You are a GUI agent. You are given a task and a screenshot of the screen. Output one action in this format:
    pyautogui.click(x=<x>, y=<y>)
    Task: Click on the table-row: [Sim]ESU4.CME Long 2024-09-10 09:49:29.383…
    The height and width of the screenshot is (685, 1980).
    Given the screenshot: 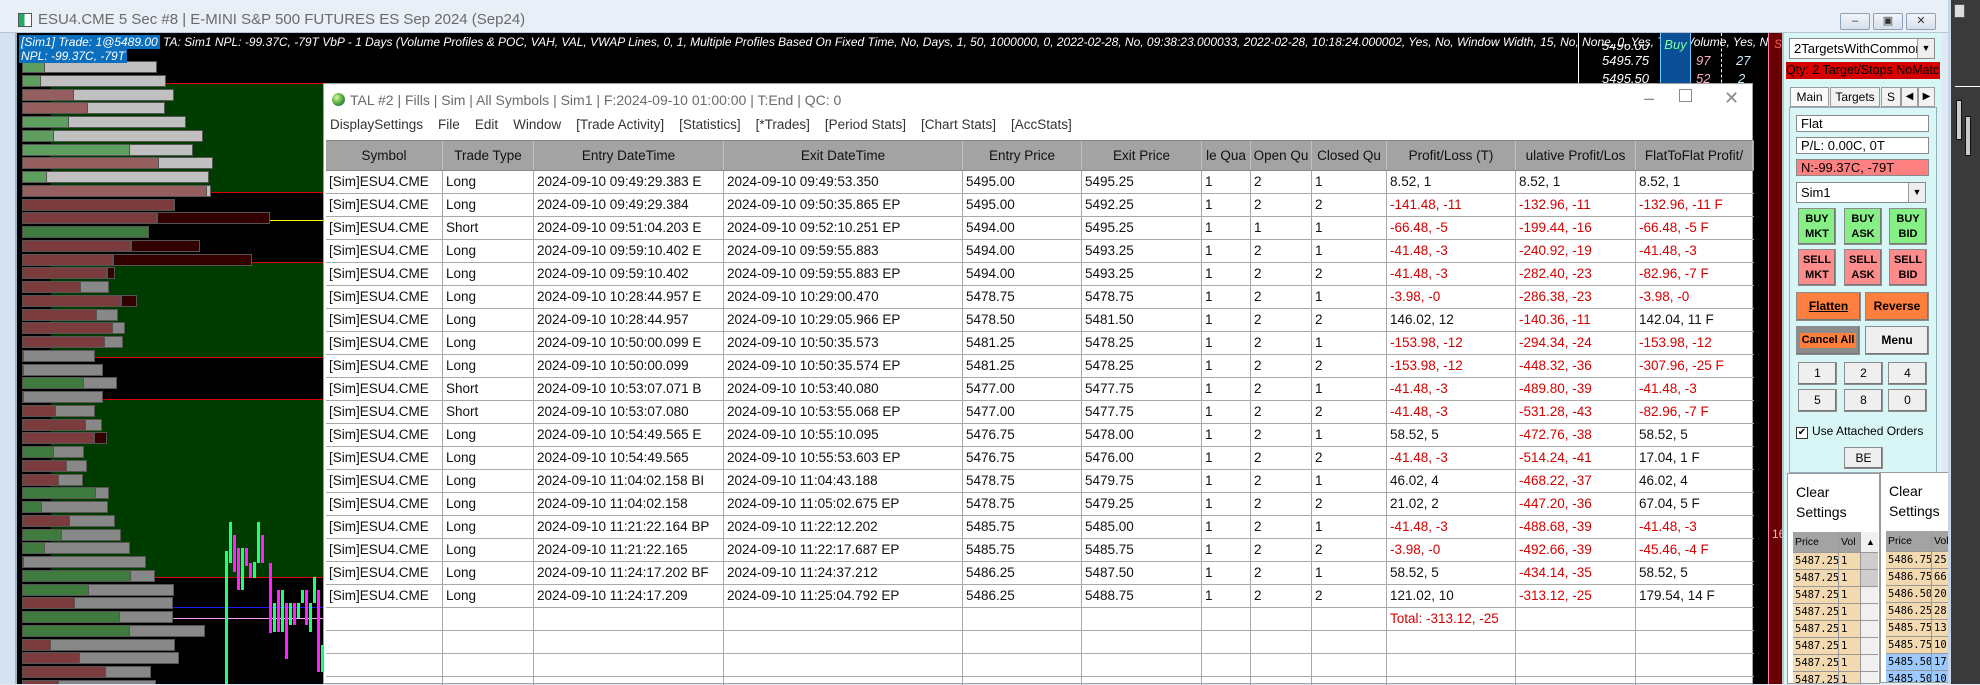 What is the action you would take?
    pyautogui.click(x=1040, y=182)
    